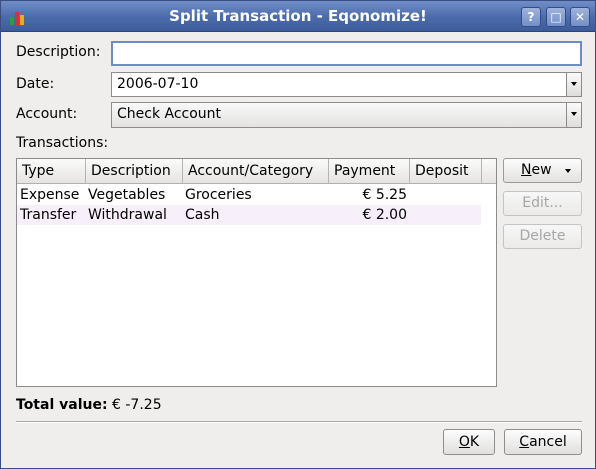  Describe the element at coordinates (346, 115) in the screenshot. I see `account-combo: Check Account` at that location.